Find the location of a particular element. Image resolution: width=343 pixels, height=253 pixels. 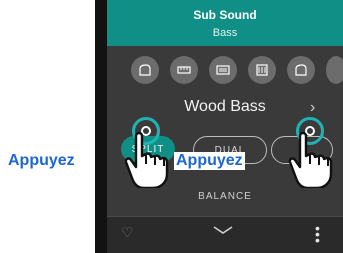

kebab-menu-icon: • • • is located at coordinates (317, 234).